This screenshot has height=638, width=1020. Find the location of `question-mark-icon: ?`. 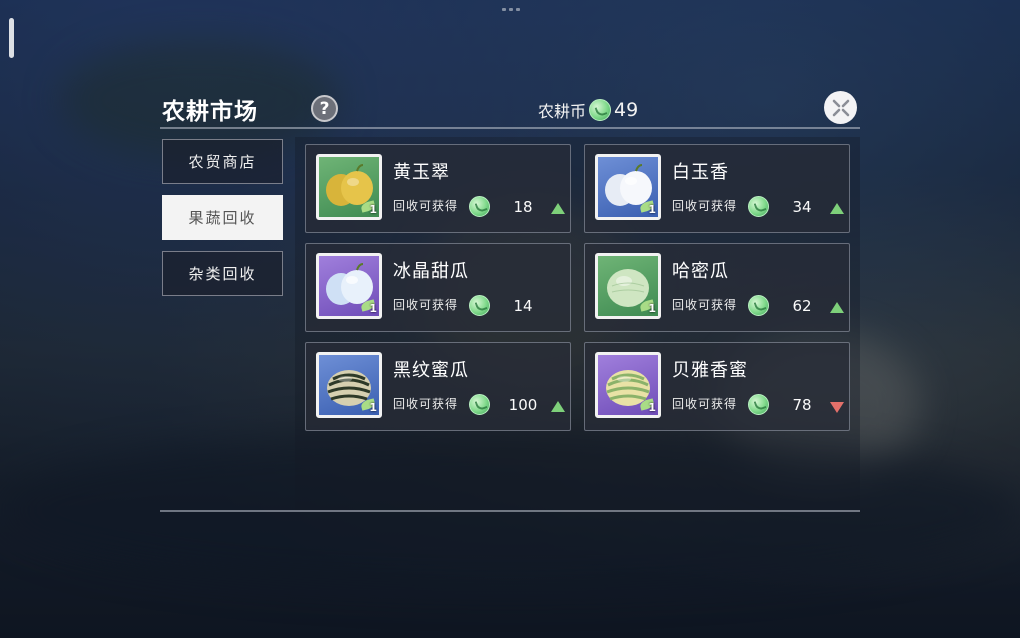

question-mark-icon: ? is located at coordinates (324, 108).